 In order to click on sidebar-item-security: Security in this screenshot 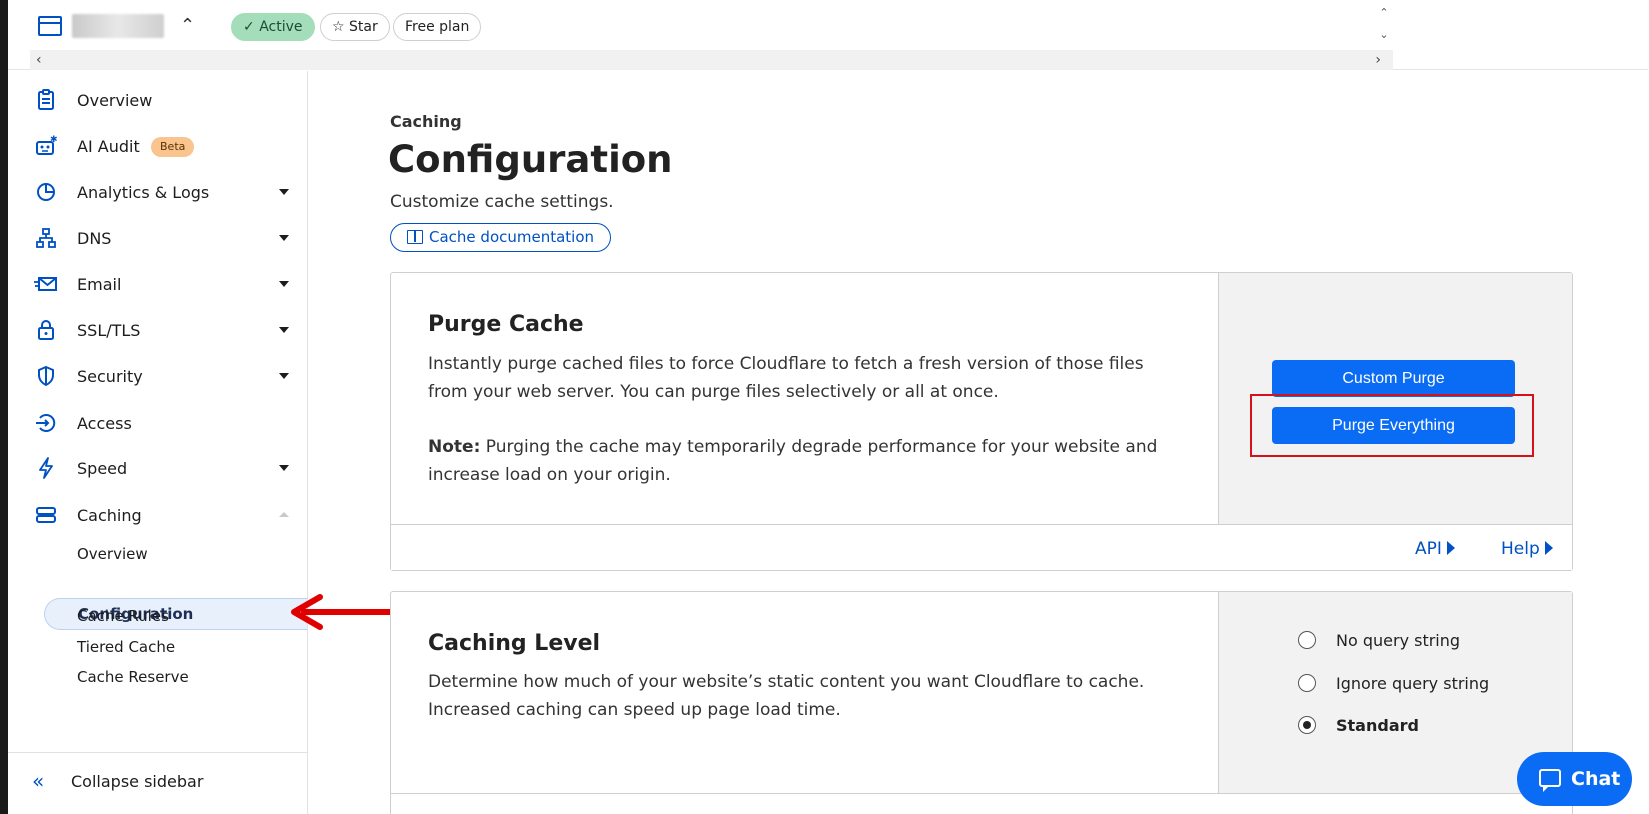, I will do `click(157, 377)`.